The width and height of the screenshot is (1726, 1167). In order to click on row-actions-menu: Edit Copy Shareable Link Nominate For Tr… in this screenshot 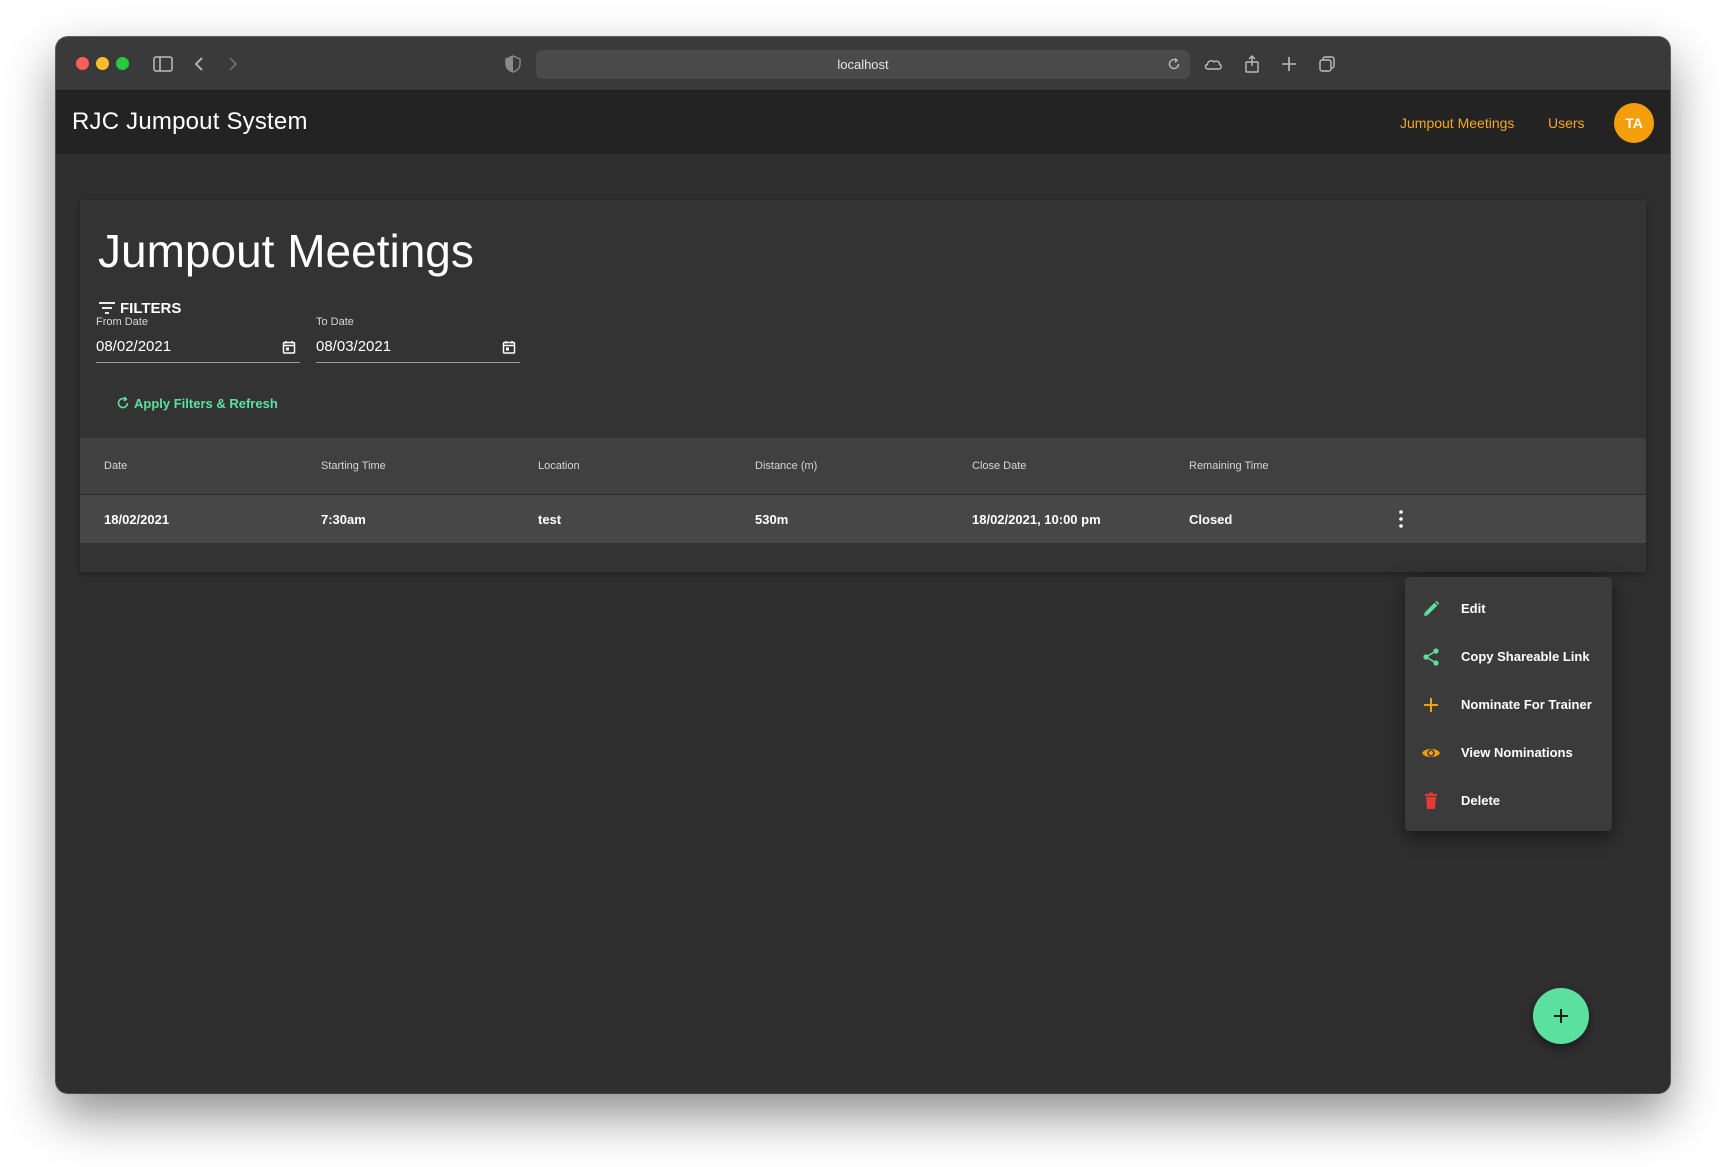, I will do `click(1508, 704)`.